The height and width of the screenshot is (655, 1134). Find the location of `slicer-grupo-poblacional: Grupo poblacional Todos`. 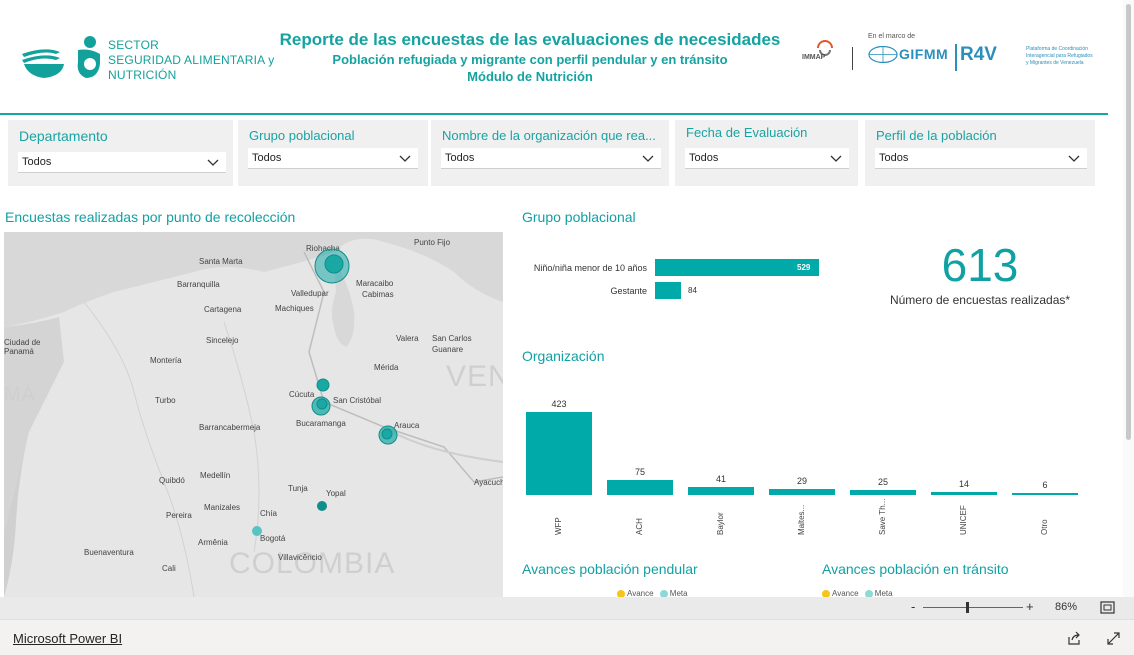

slicer-grupo-poblacional: Grupo poblacional Todos is located at coordinates (333, 153).